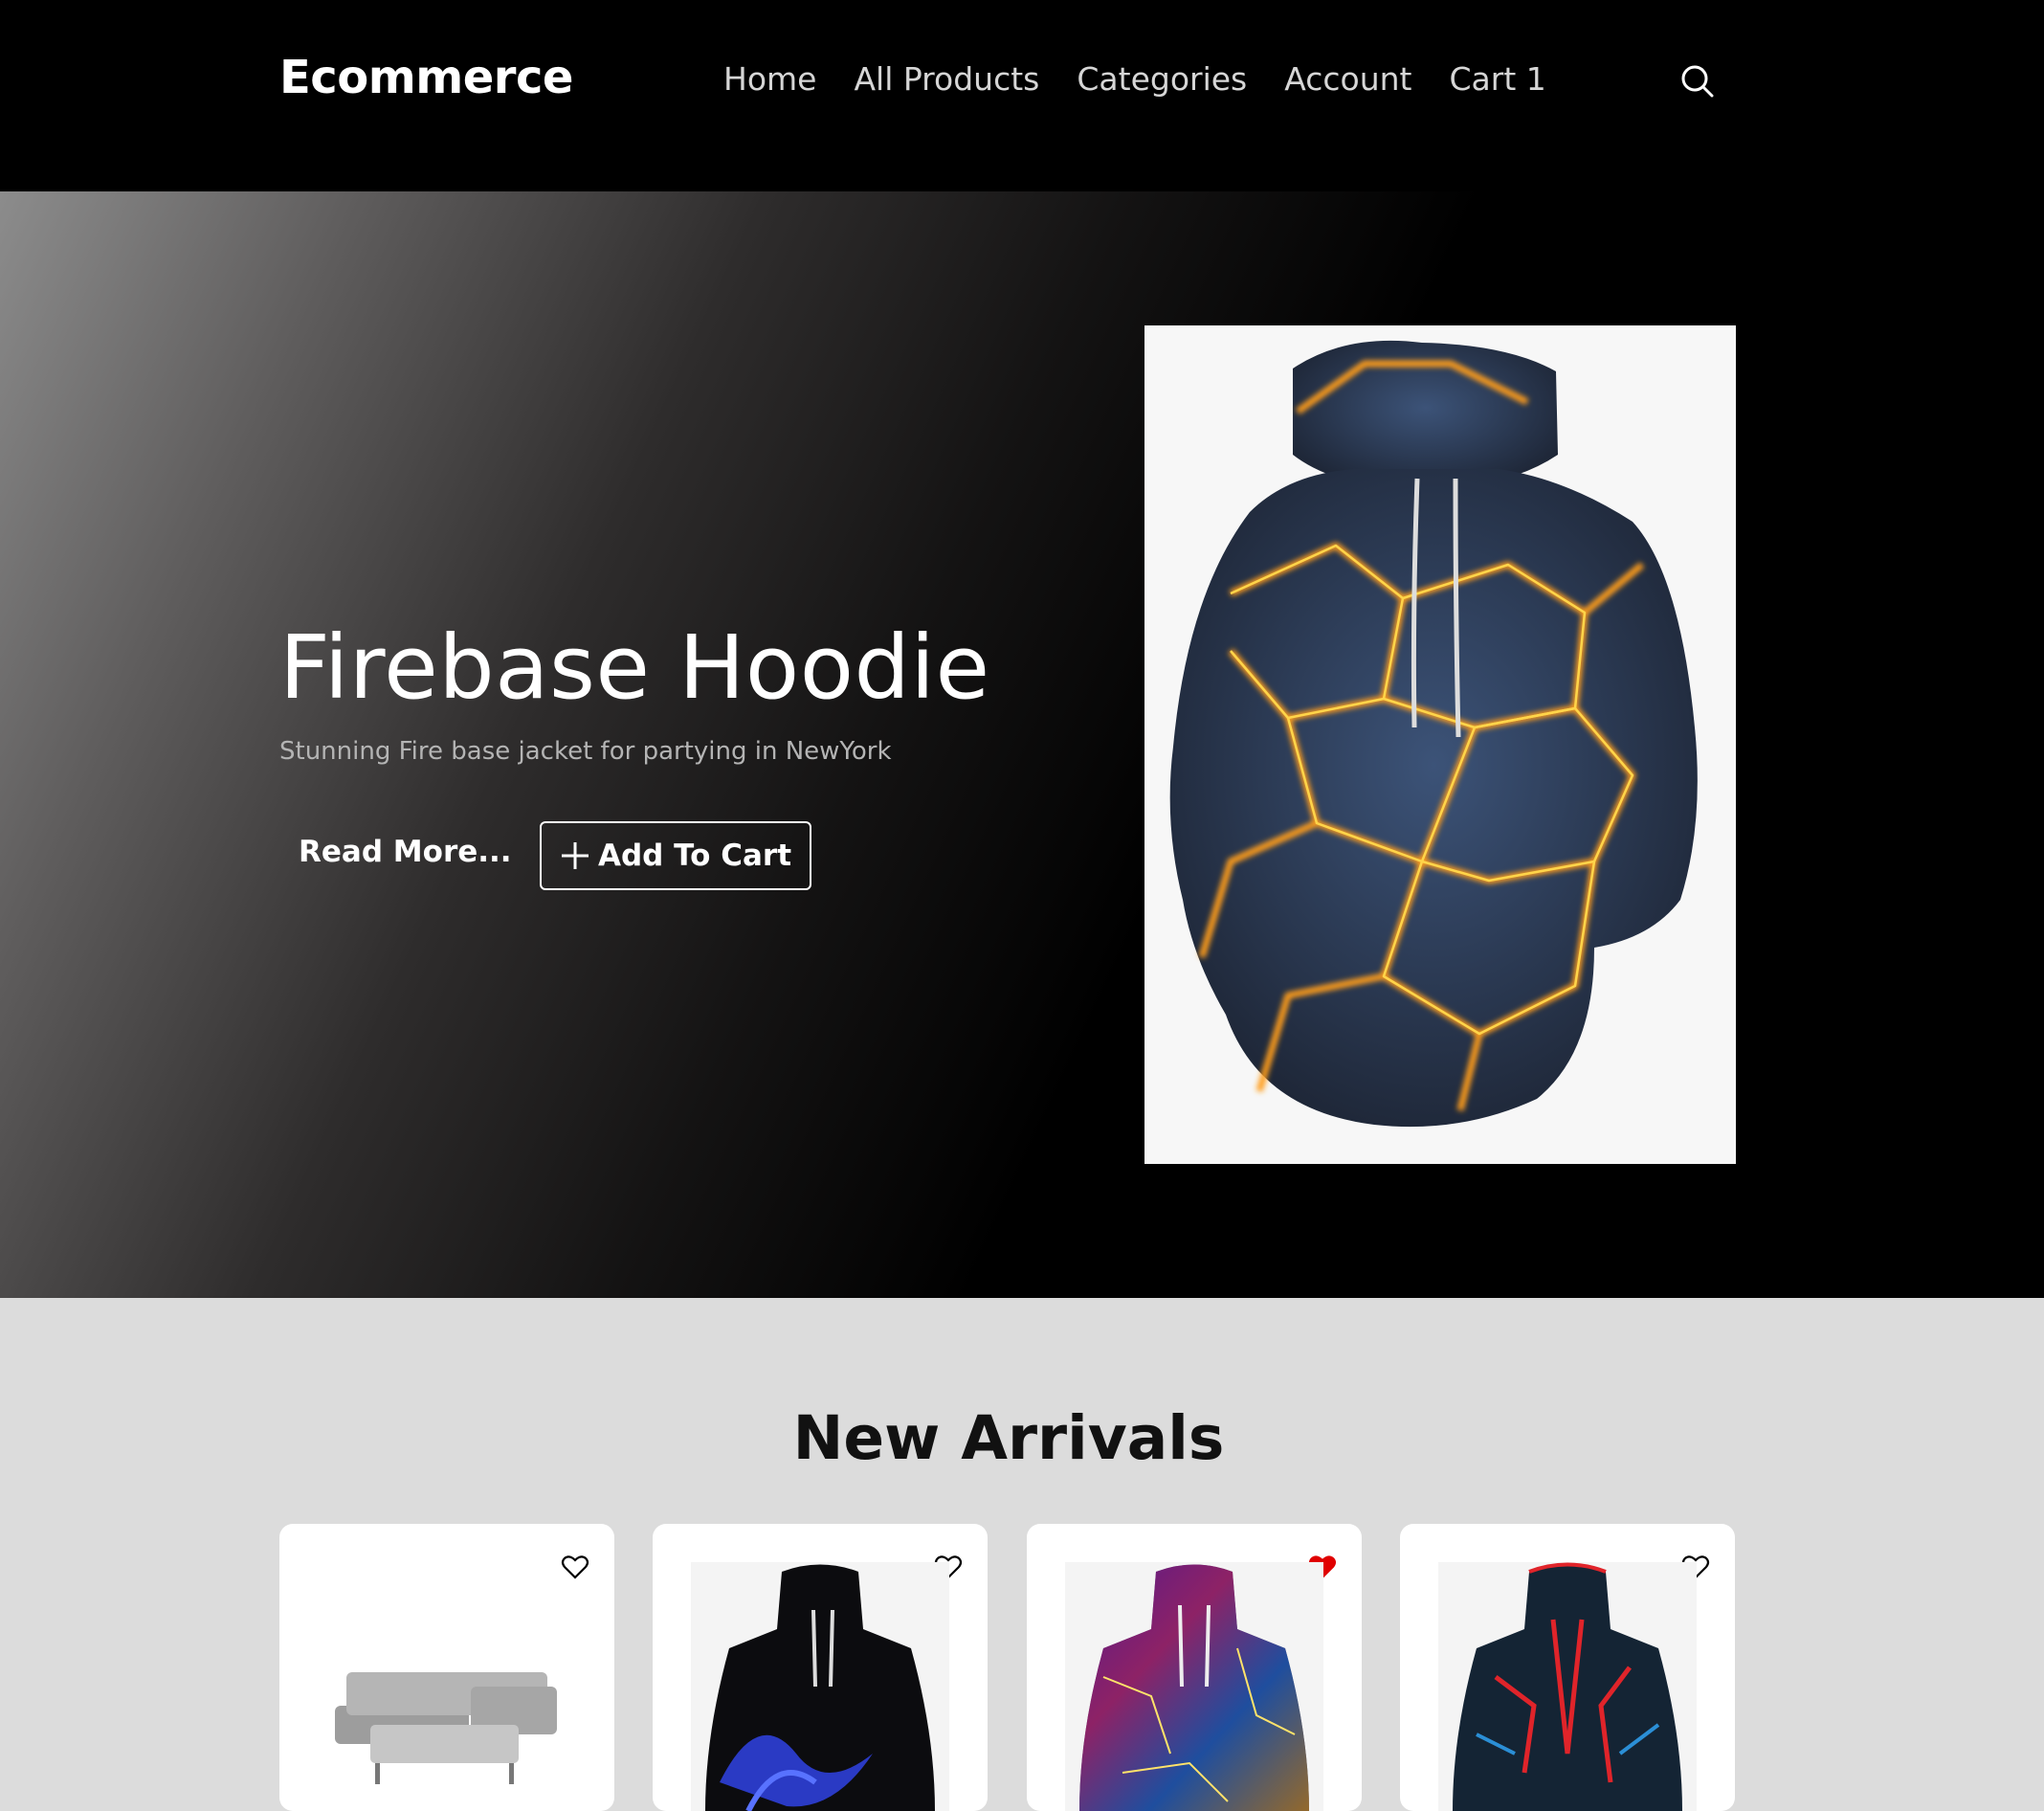  Describe the element at coordinates (1162, 79) in the screenshot. I see `nav-categories: Categories` at that location.